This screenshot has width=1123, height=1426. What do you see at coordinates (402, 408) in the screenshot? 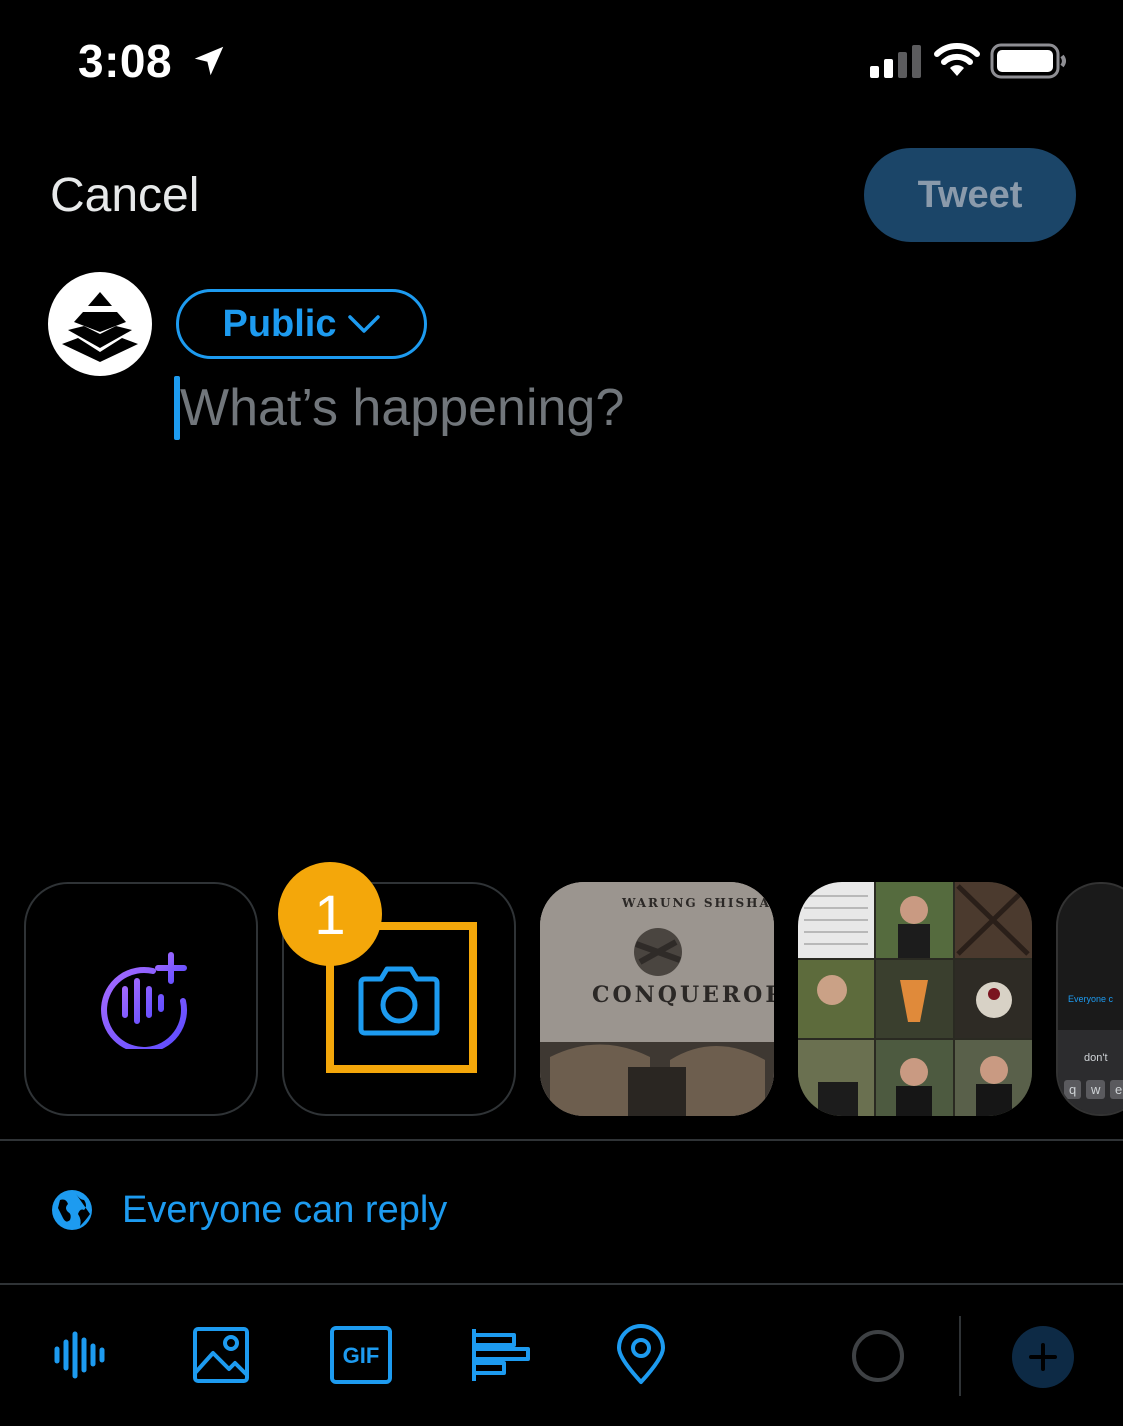
I see `tweet-text-input: What’s happening?` at bounding box center [402, 408].